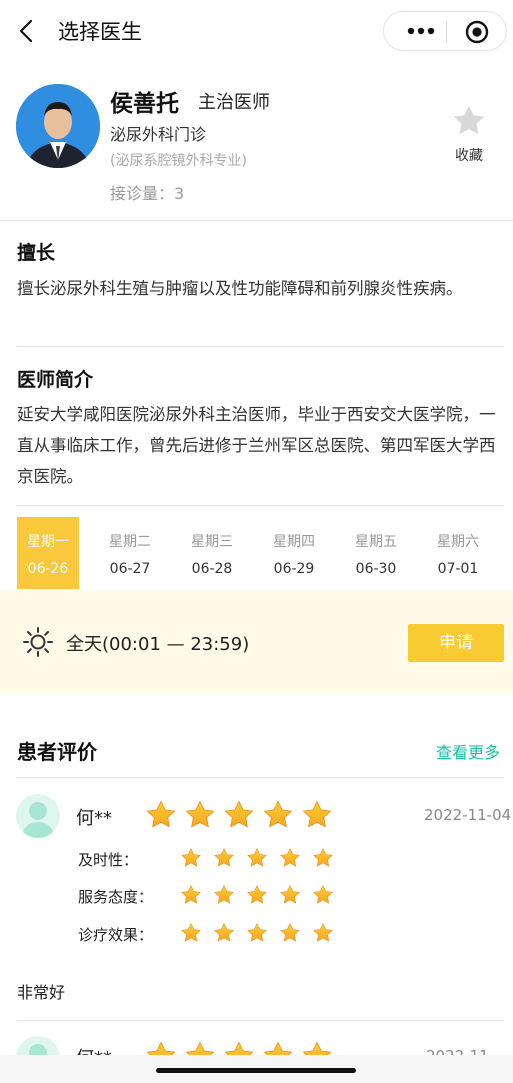  What do you see at coordinates (36, 253) in the screenshot?
I see `expertise-title: 擅长` at bounding box center [36, 253].